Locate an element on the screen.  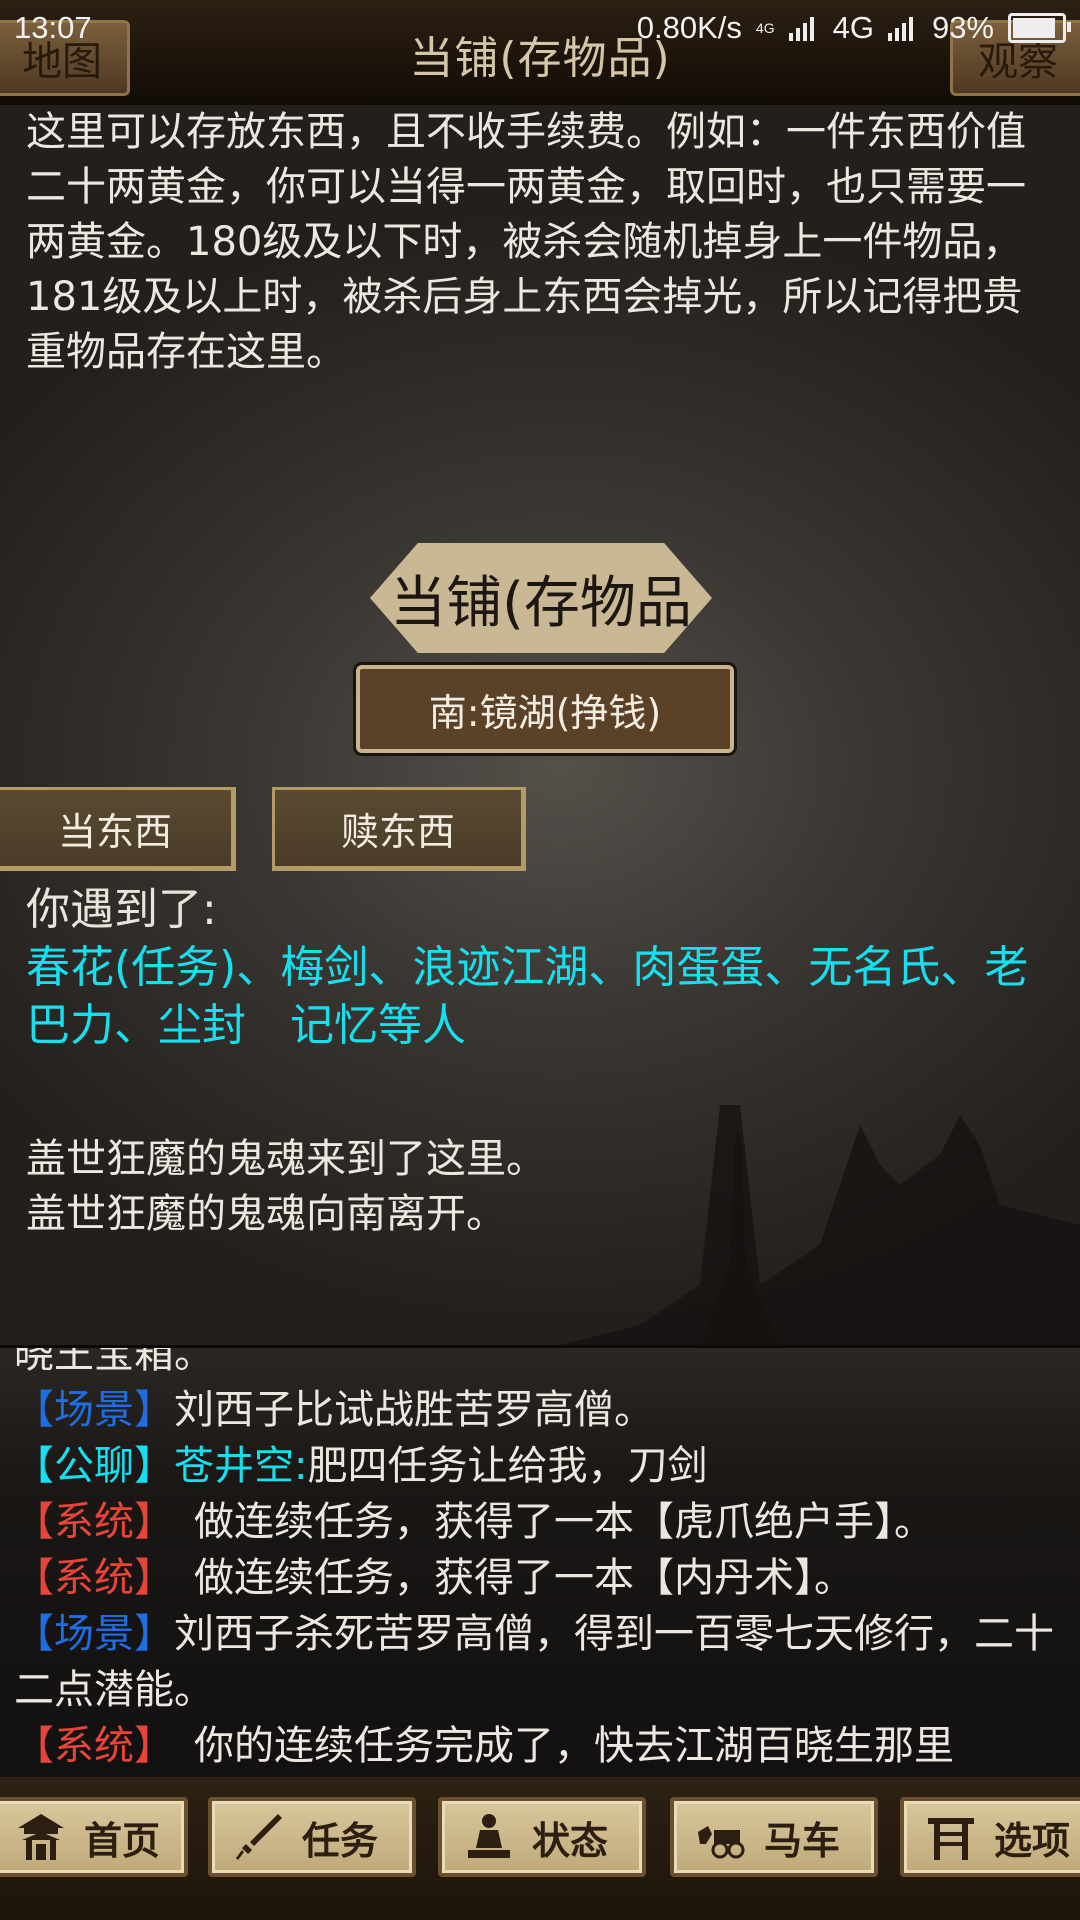
nav-status-button: 状态 is located at coordinates (542, 1837).